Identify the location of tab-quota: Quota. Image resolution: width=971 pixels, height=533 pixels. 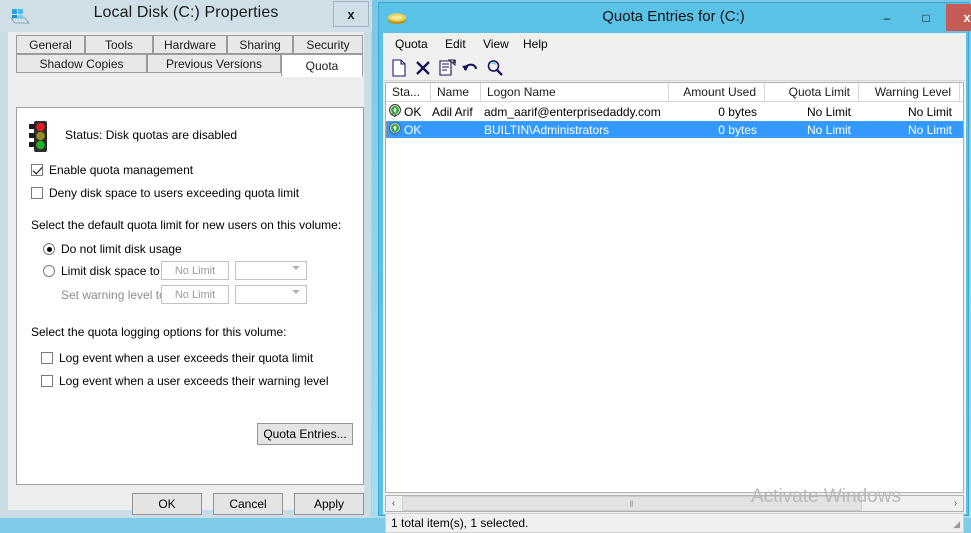
(322, 65).